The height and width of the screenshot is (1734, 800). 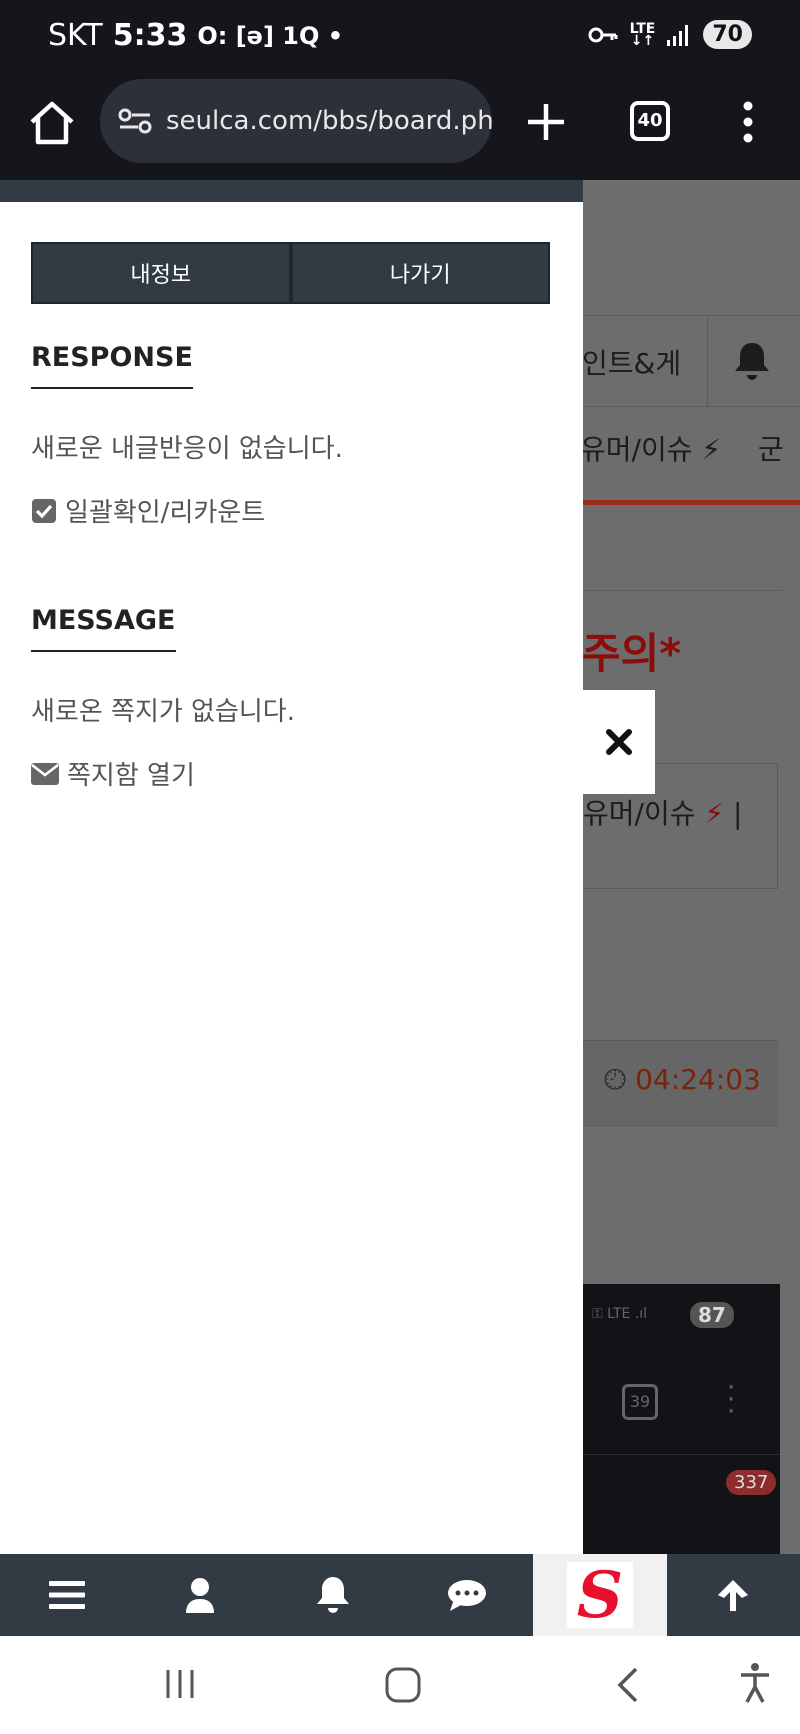 I want to click on my-info-button: 내정보, so click(x=161, y=273).